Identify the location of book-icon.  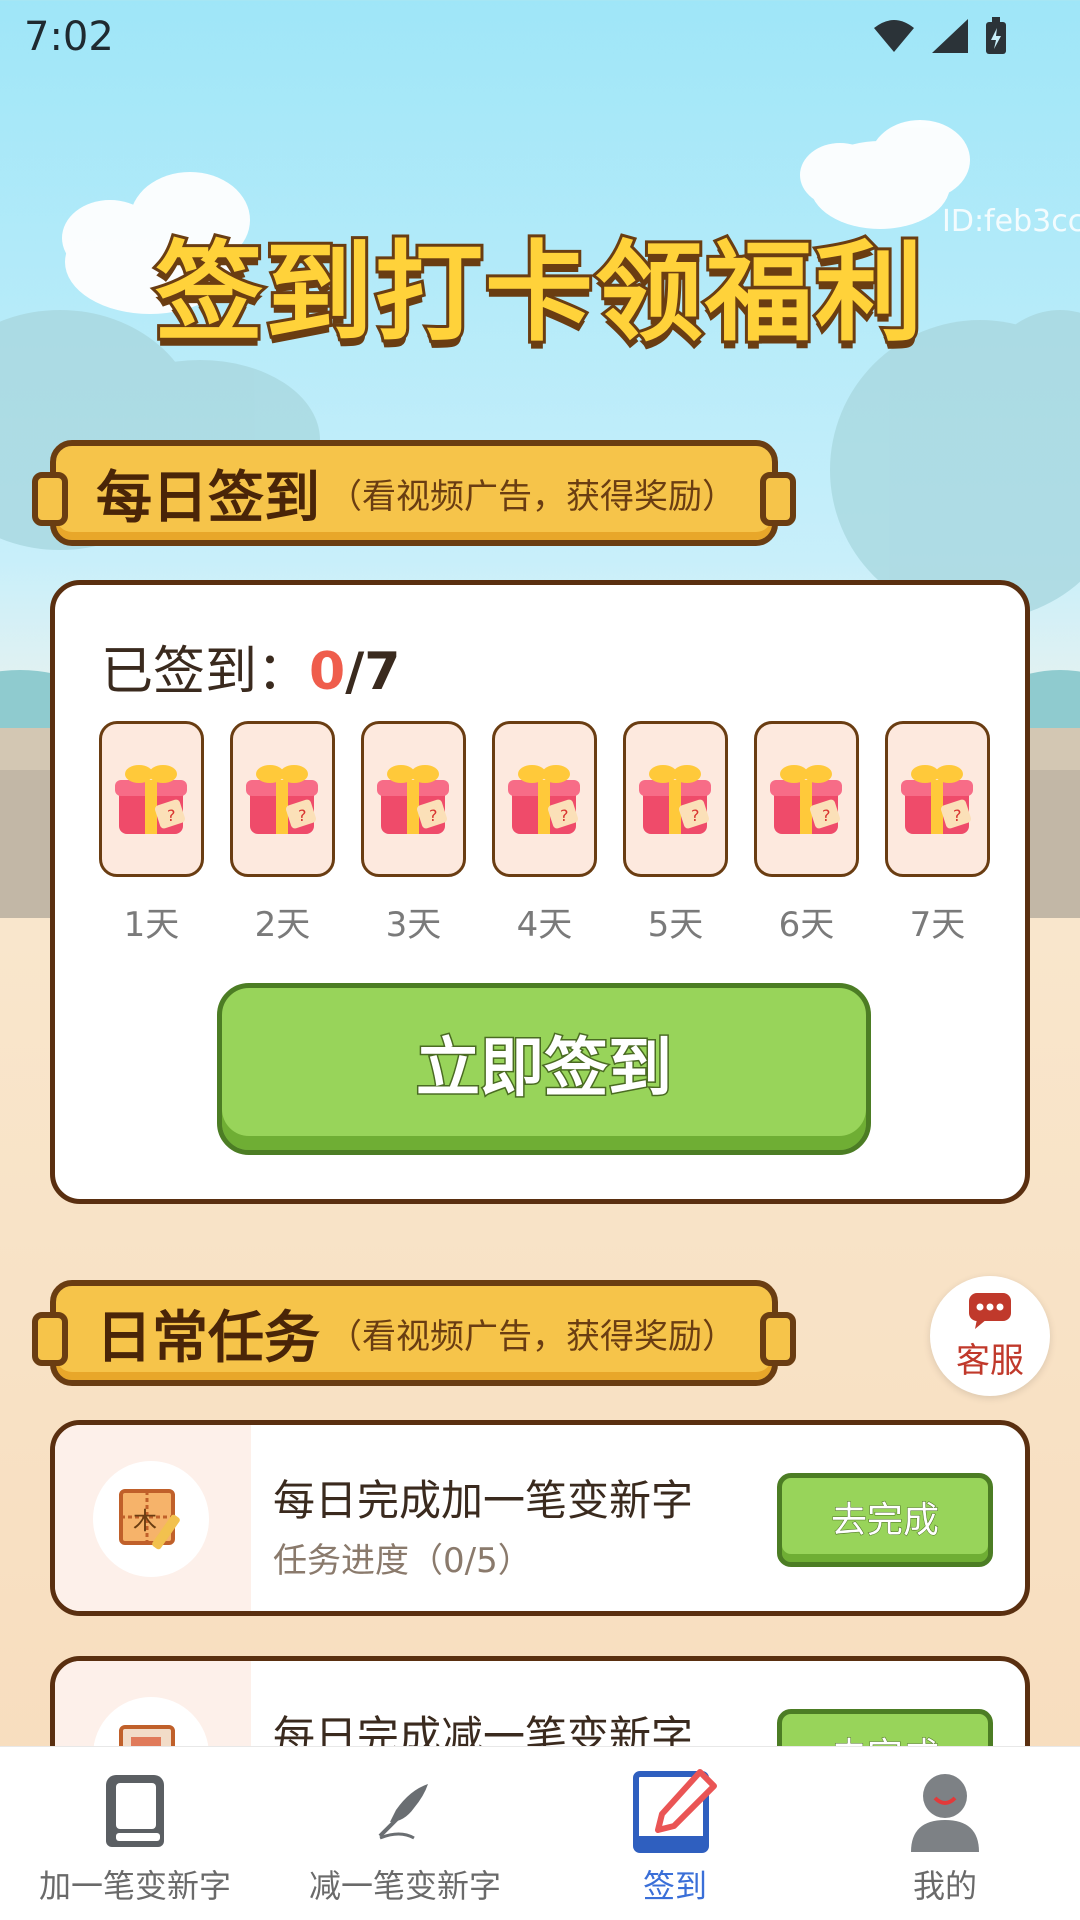
(135, 1811).